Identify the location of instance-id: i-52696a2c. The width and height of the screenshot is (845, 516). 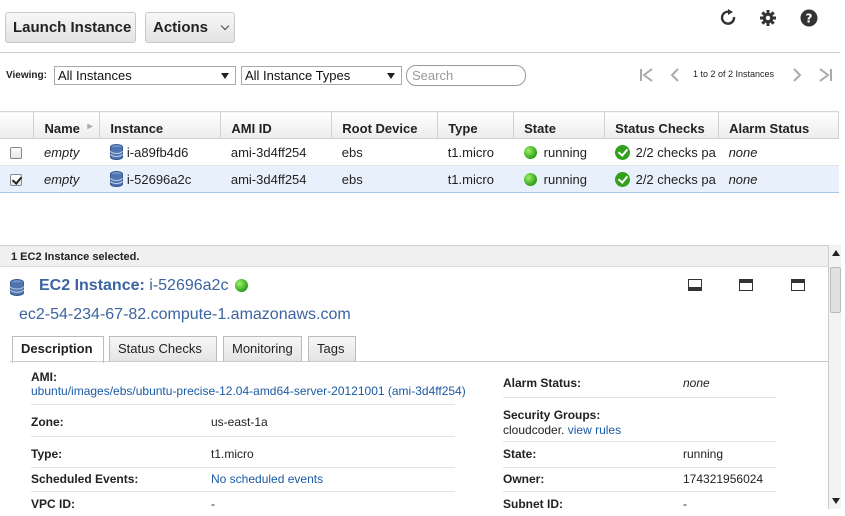
(159, 179).